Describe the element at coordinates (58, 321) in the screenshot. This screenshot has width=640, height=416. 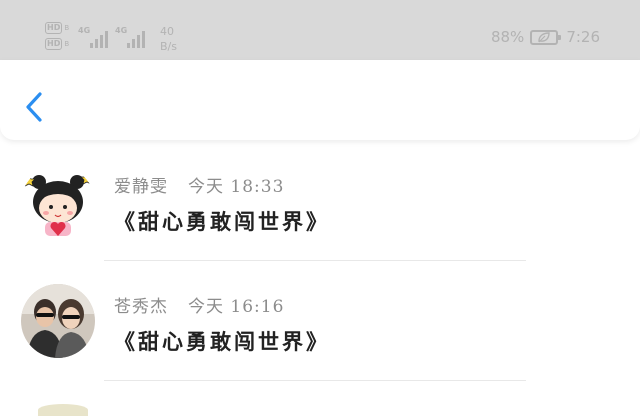
I see `couple-photo-avatar` at that location.